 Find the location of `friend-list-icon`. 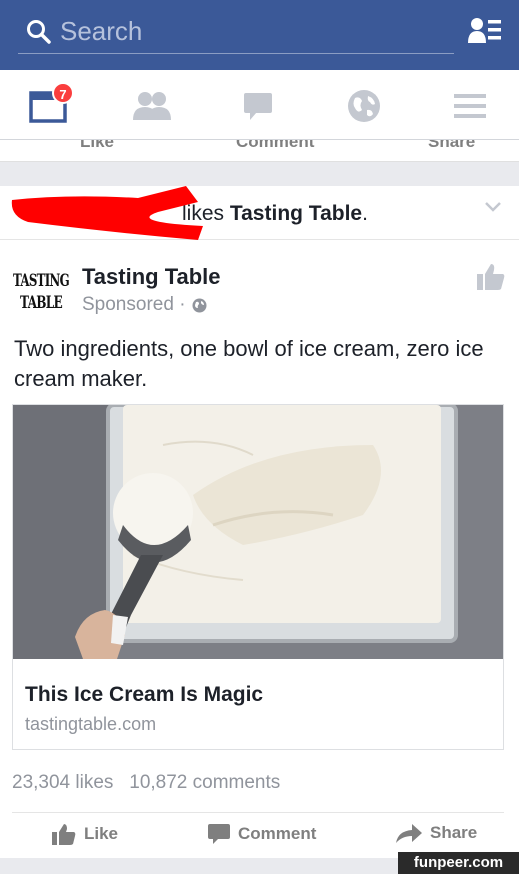

friend-list-icon is located at coordinates (485, 31).